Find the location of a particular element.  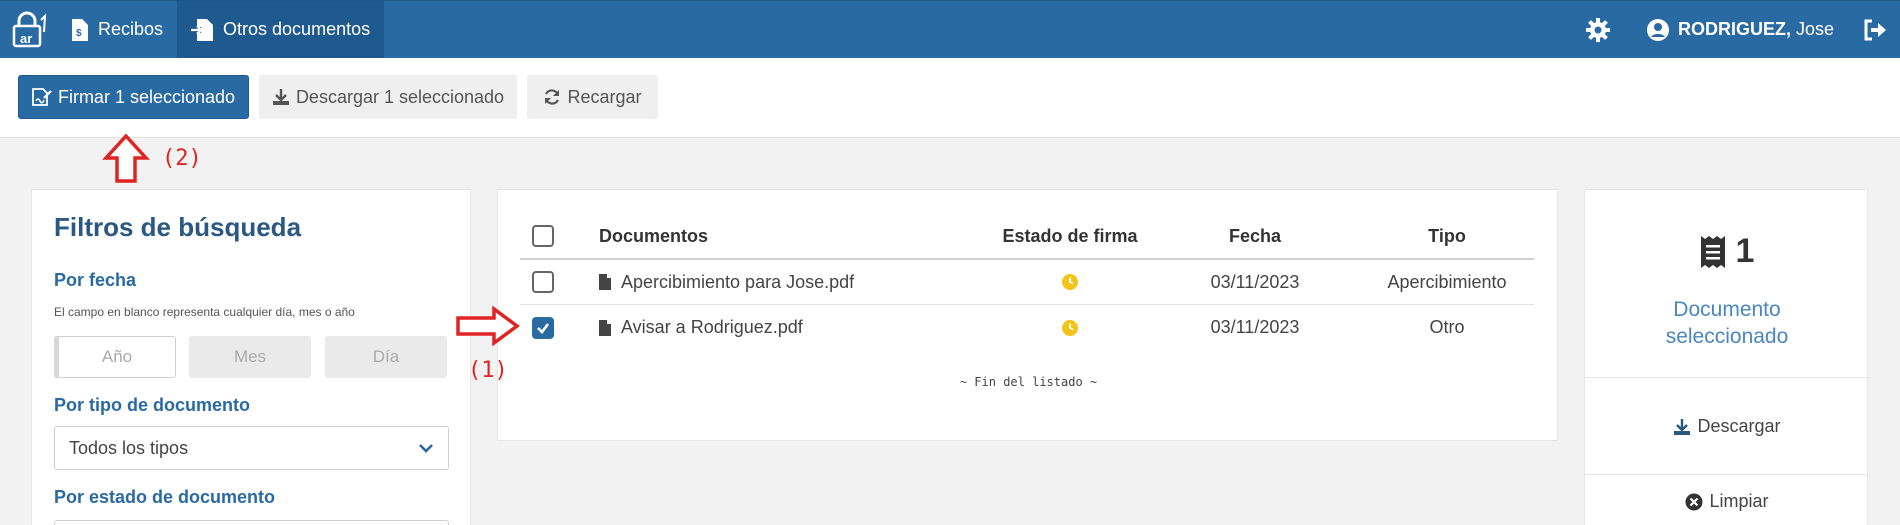

refresh-icon is located at coordinates (552, 97).